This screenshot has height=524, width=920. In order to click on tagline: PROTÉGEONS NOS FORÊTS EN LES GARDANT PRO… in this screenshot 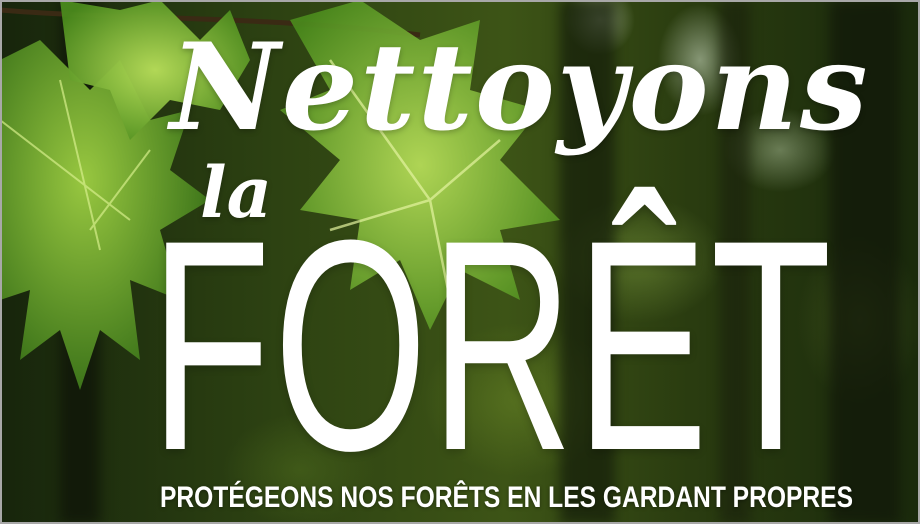, I will do `click(506, 497)`.